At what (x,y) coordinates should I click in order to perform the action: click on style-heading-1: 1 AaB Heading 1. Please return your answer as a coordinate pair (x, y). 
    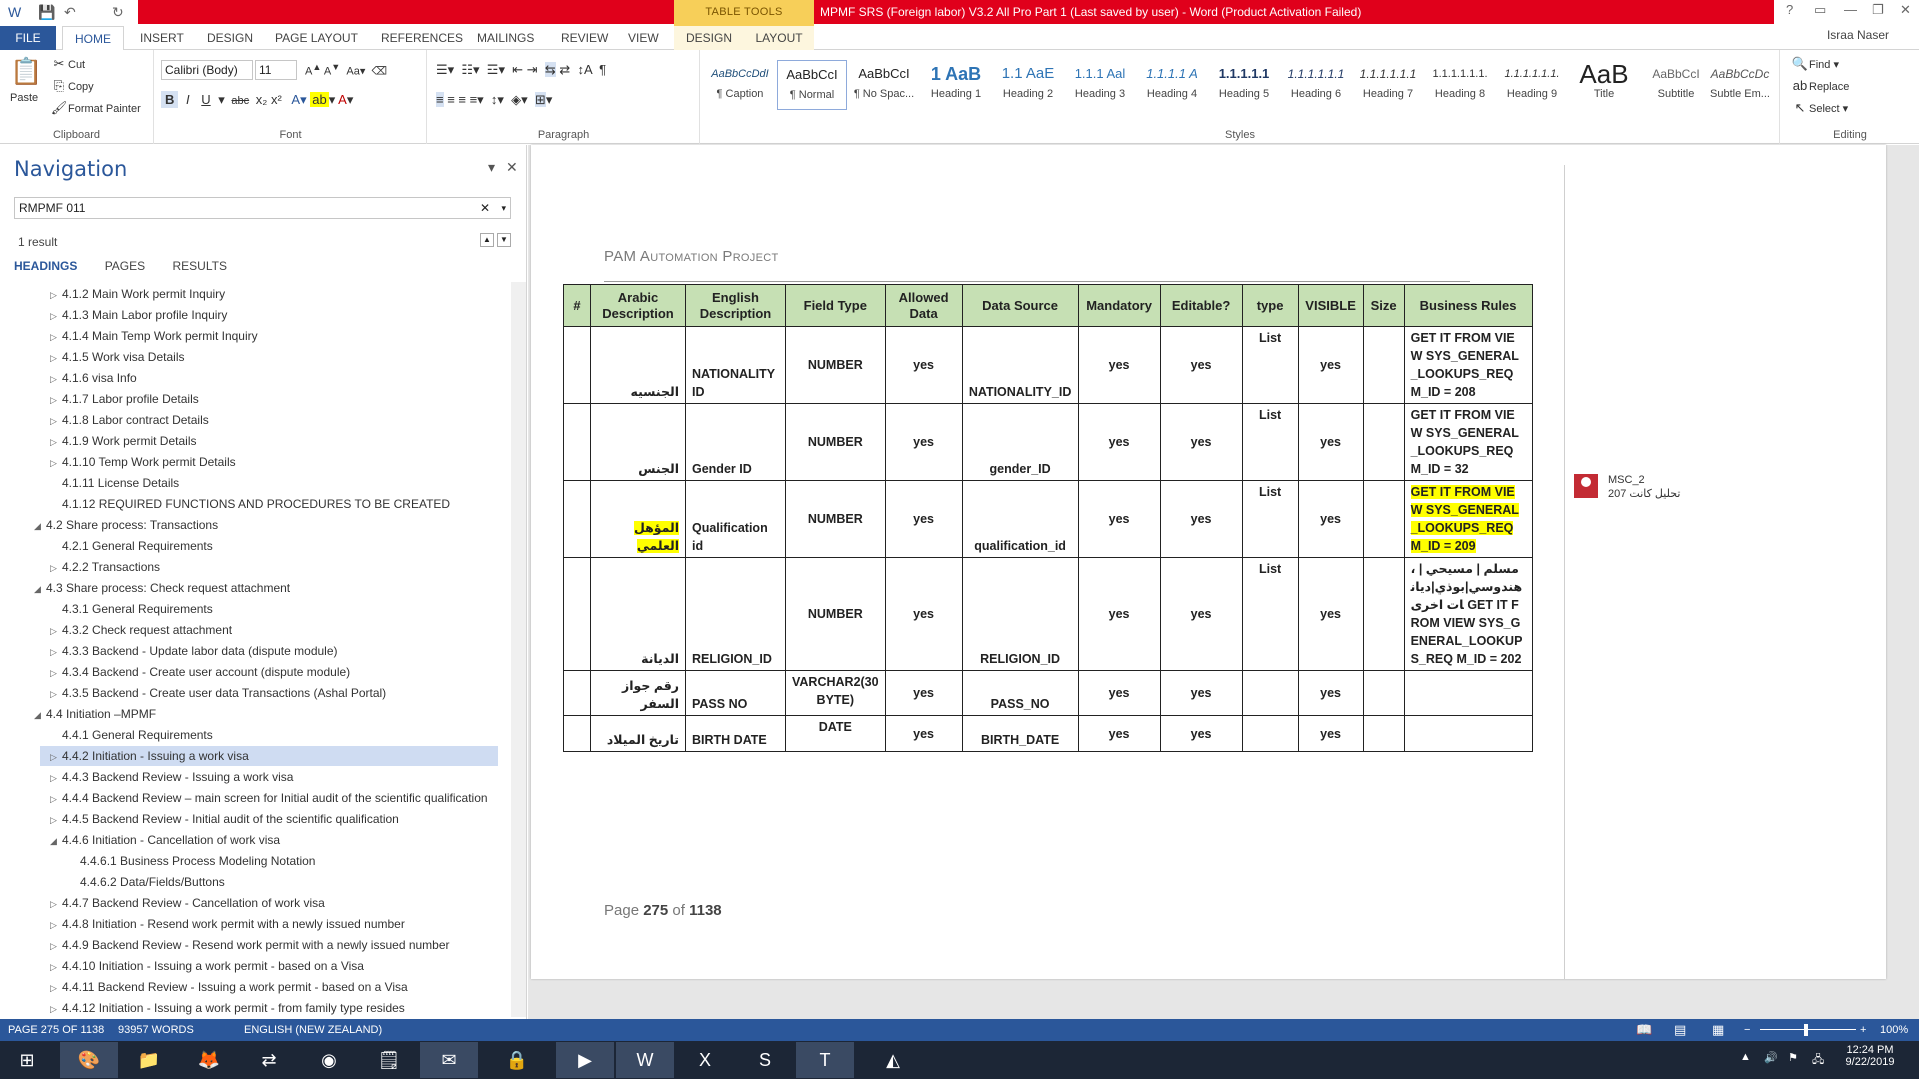
    Looking at the image, I should click on (956, 85).